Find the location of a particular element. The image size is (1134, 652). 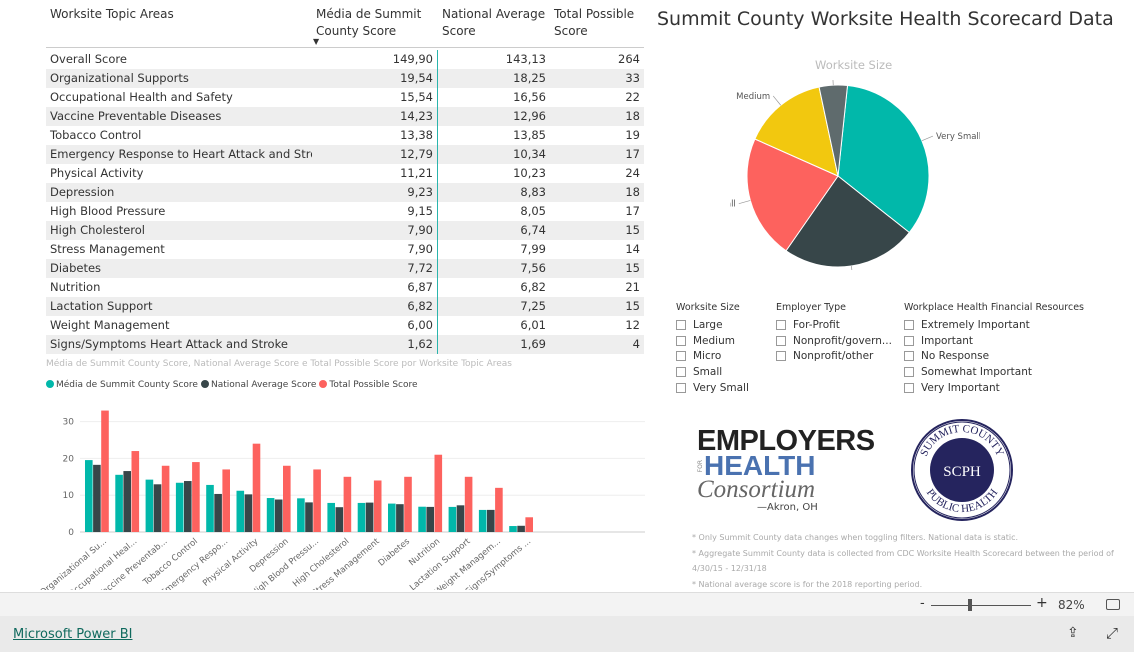

slicer-option: Extremely Important is located at coordinates (994, 325).